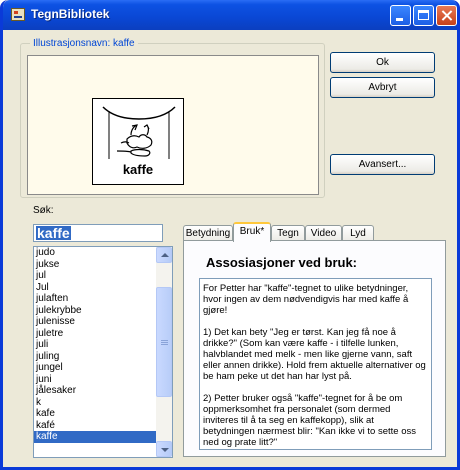  What do you see at coordinates (358, 233) in the screenshot?
I see `tab-lyd: Lyd` at bounding box center [358, 233].